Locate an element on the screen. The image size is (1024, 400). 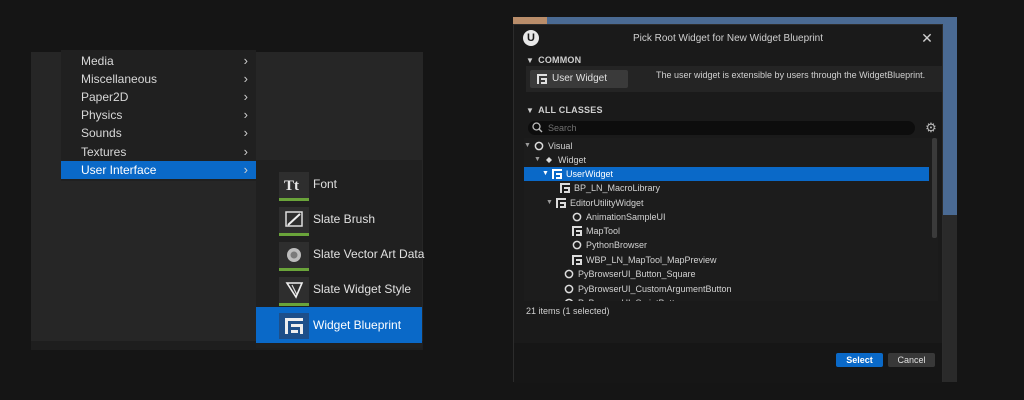
menu-item-label: Sounds is located at coordinates (101, 133).